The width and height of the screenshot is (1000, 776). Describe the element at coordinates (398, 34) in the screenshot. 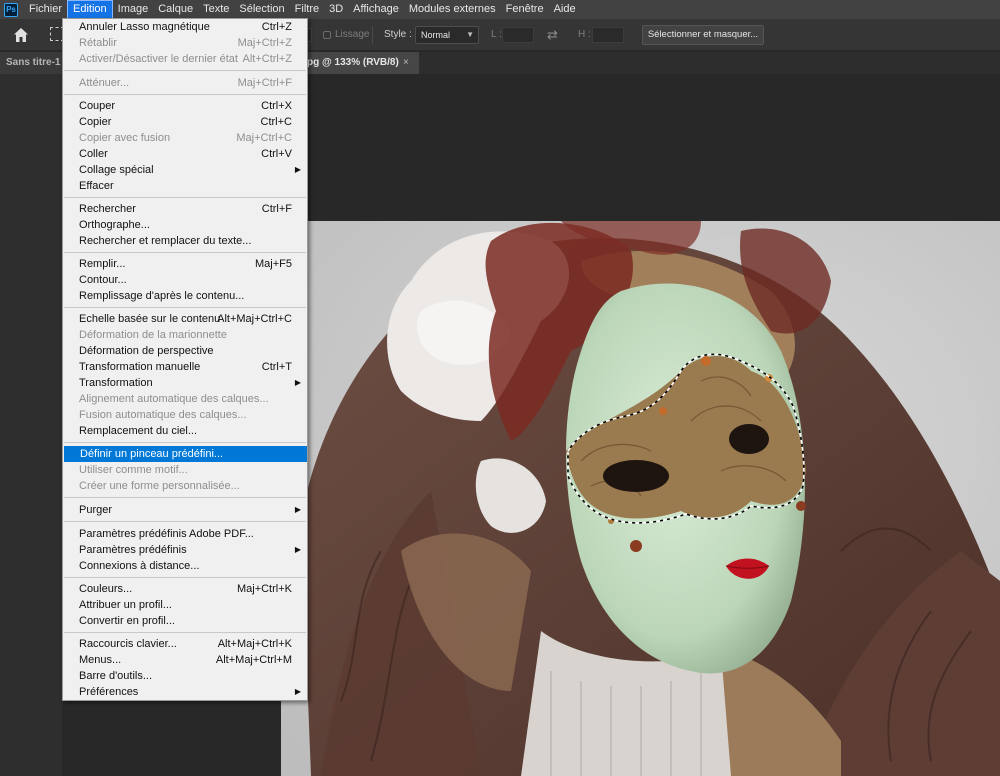

I see `style-label: Style :` at that location.